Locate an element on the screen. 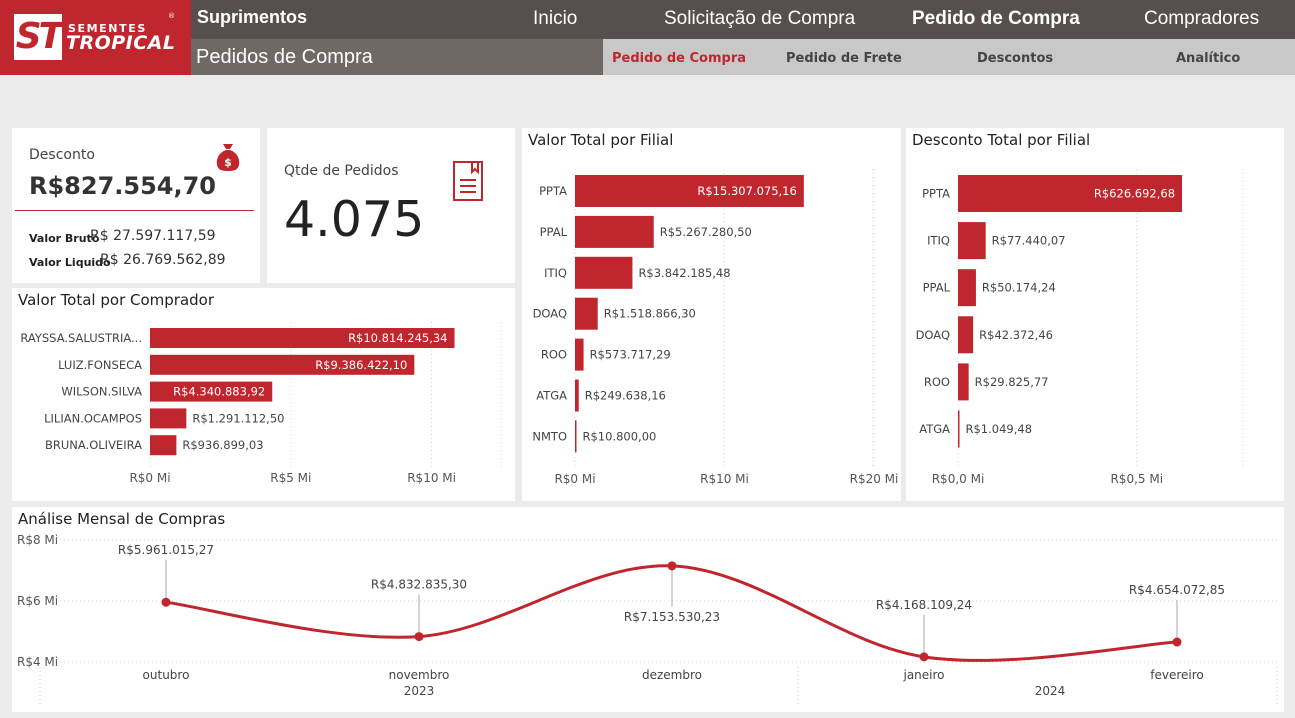  x-tick-label: dezembro is located at coordinates (672, 675).